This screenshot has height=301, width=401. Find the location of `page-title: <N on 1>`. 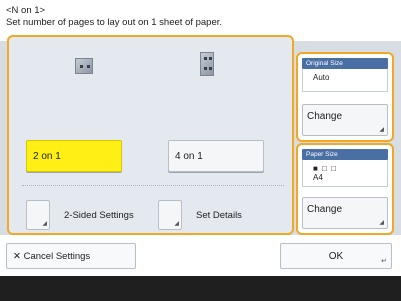

page-title: <N on 1> is located at coordinates (26, 10).